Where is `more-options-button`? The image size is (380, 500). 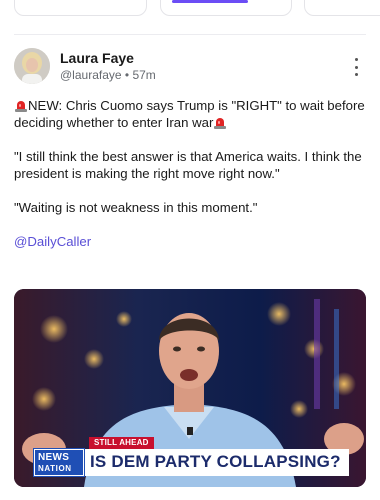 more-options-button is located at coordinates (356, 67).